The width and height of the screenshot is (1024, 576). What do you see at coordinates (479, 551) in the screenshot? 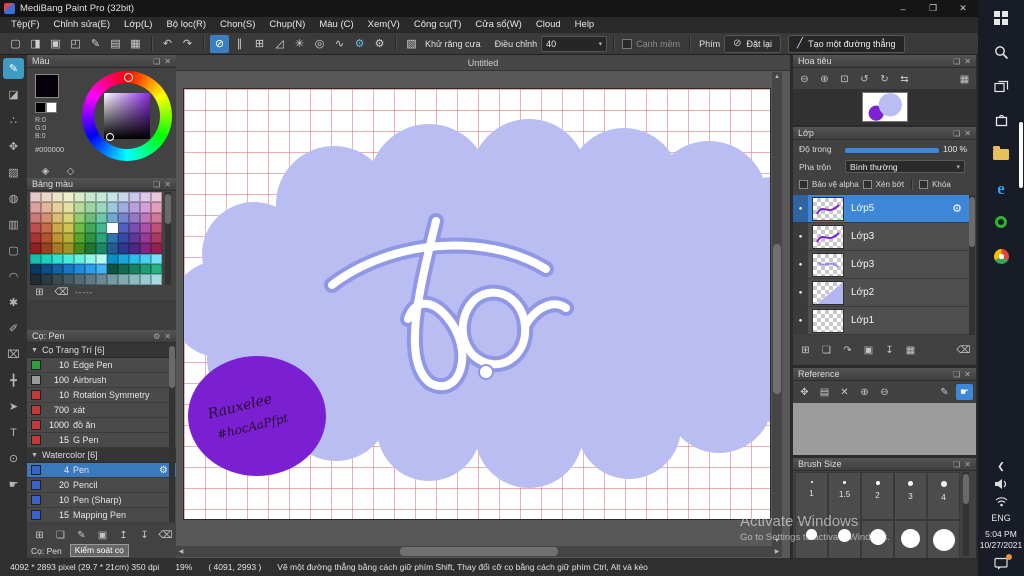
I see `horizontal-scroll-thumb` at bounding box center [479, 551].